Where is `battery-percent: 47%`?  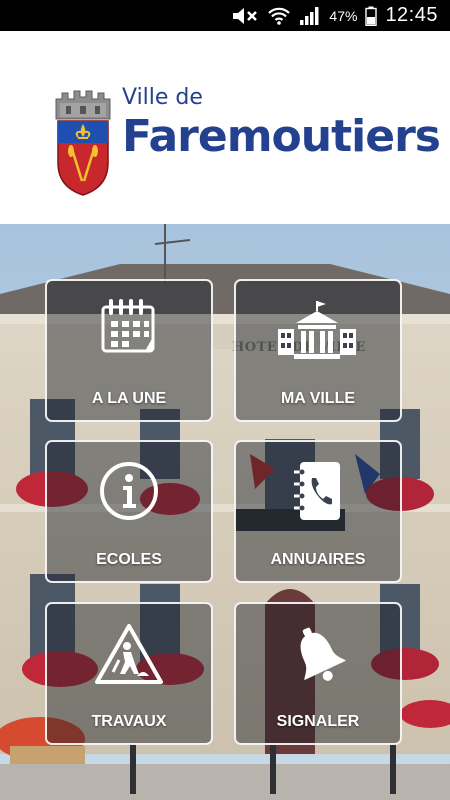
battery-percent: 47% is located at coordinates (343, 15).